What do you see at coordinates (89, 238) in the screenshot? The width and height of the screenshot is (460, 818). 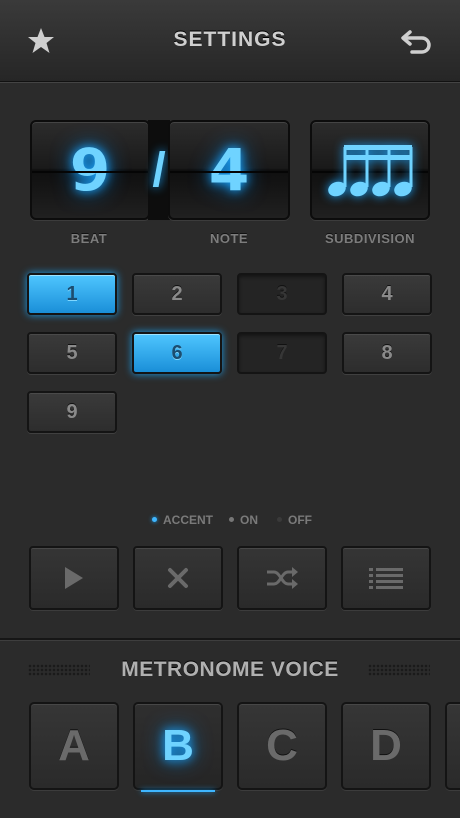 I see `beat-label: BEAT` at bounding box center [89, 238].